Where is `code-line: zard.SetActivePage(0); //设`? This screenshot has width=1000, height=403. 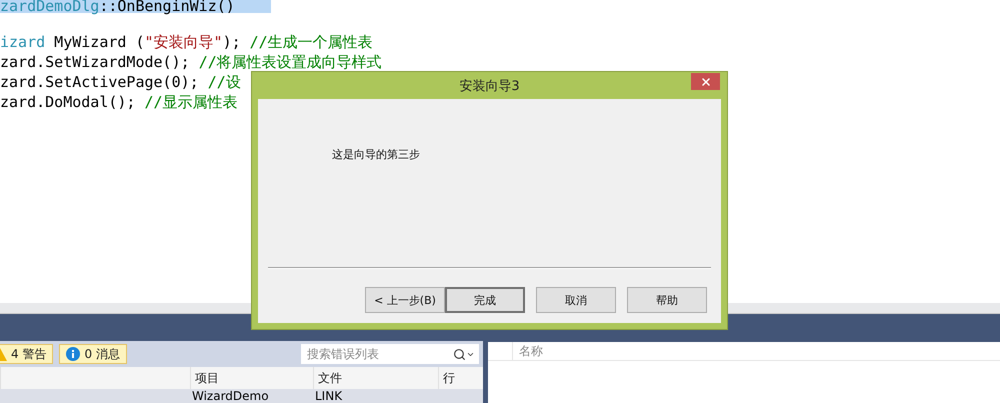
code-line: zard.SetActivePage(0); //设 is located at coordinates (120, 82).